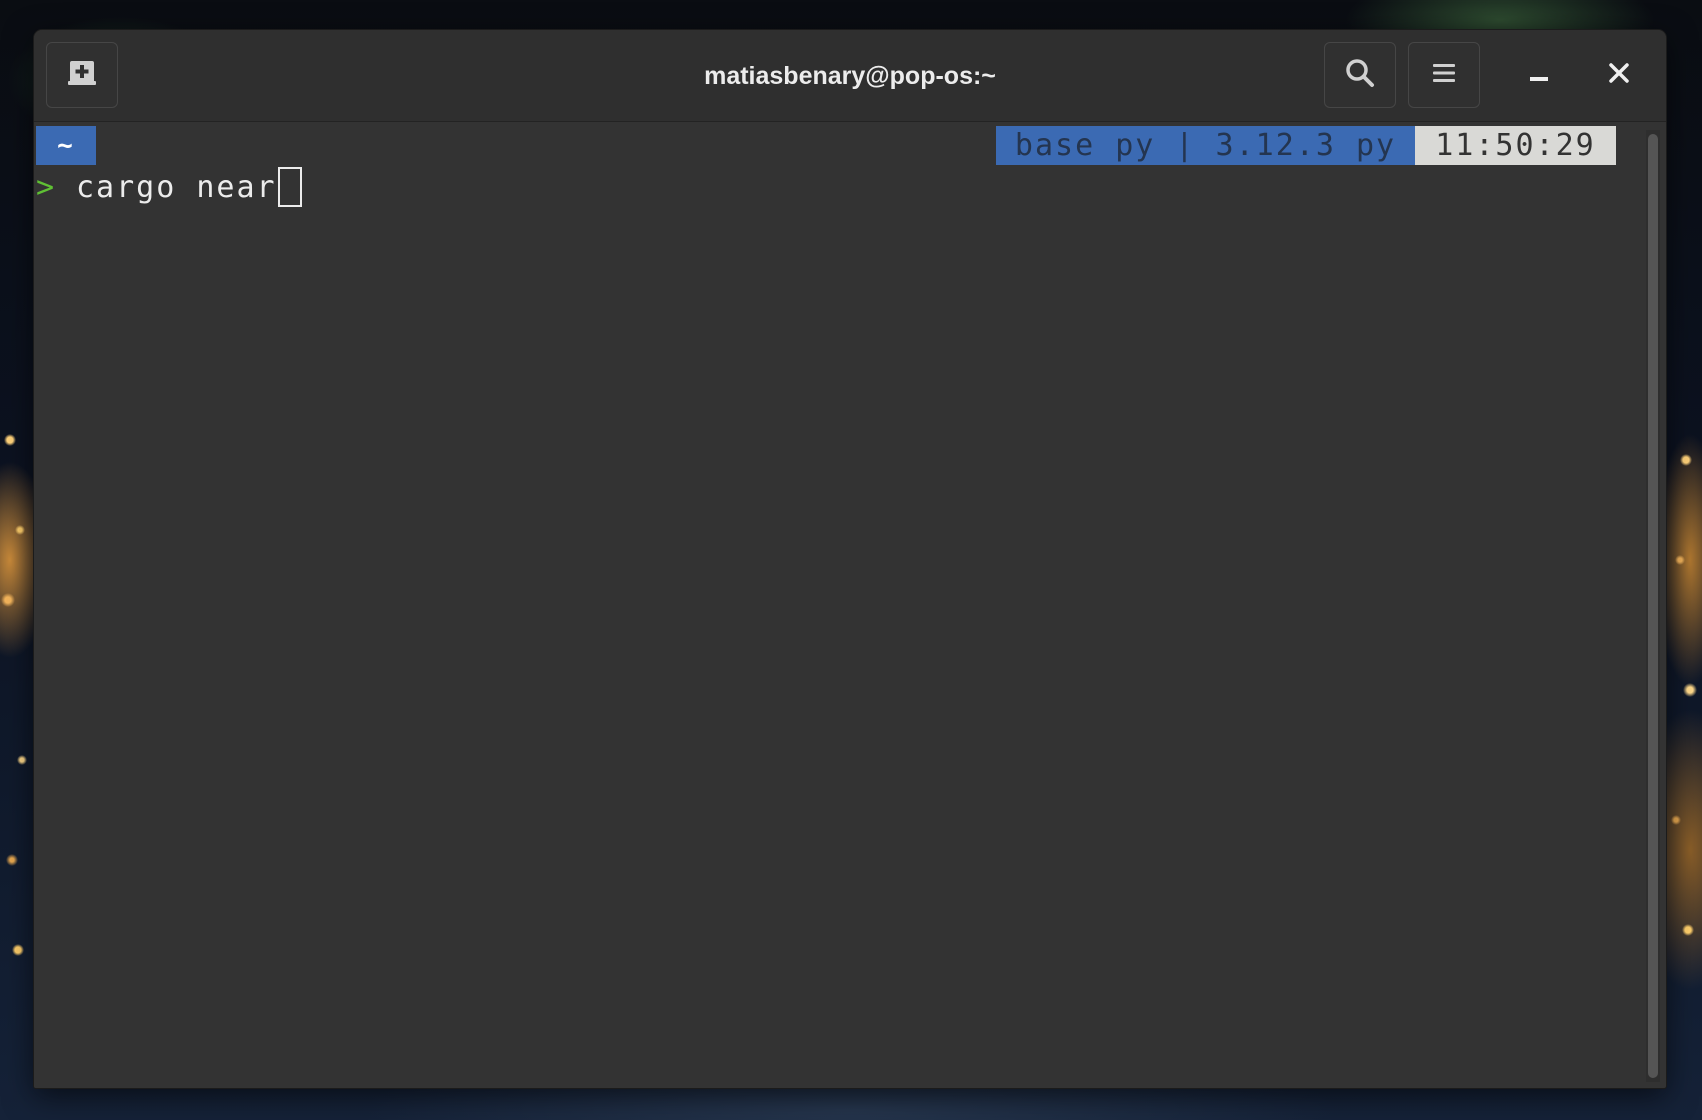 This screenshot has height=1120, width=1702. Describe the element at coordinates (46, 187) in the screenshot. I see `prompt-symbol: >` at that location.